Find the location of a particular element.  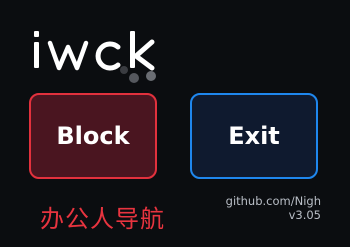

block-button-label: Block is located at coordinates (93, 136).